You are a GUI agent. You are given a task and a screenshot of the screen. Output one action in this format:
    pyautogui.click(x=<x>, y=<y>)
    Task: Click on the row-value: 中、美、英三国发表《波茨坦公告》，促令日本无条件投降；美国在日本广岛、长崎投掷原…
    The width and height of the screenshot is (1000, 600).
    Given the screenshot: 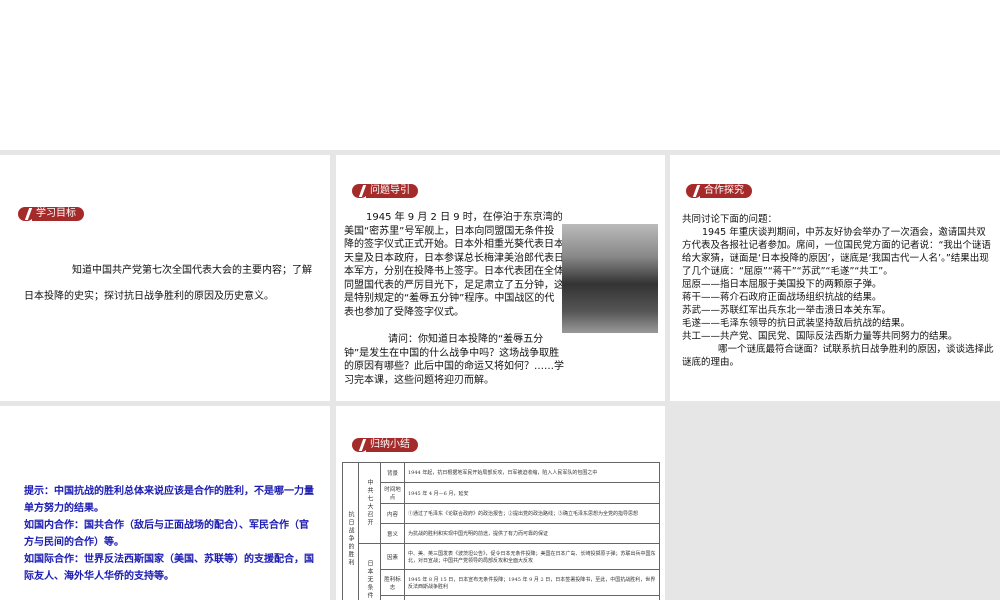 What is the action you would take?
    pyautogui.click(x=532, y=556)
    